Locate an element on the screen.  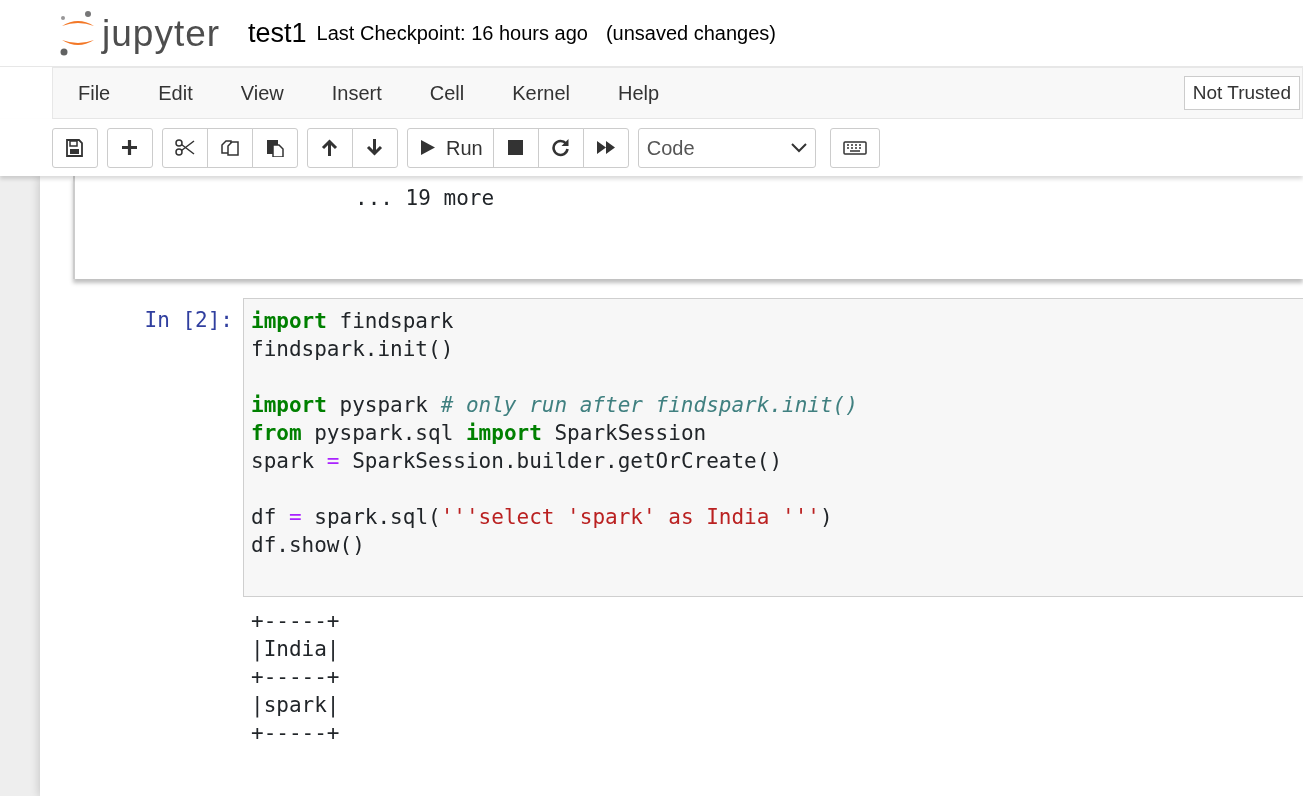
code-line: findspark.init() is located at coordinates (352, 349).